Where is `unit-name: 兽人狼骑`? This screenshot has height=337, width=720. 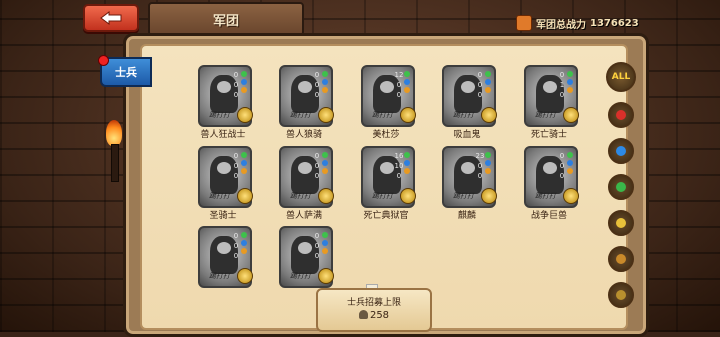 unit-name: 兽人狼骑 is located at coordinates (303, 135).